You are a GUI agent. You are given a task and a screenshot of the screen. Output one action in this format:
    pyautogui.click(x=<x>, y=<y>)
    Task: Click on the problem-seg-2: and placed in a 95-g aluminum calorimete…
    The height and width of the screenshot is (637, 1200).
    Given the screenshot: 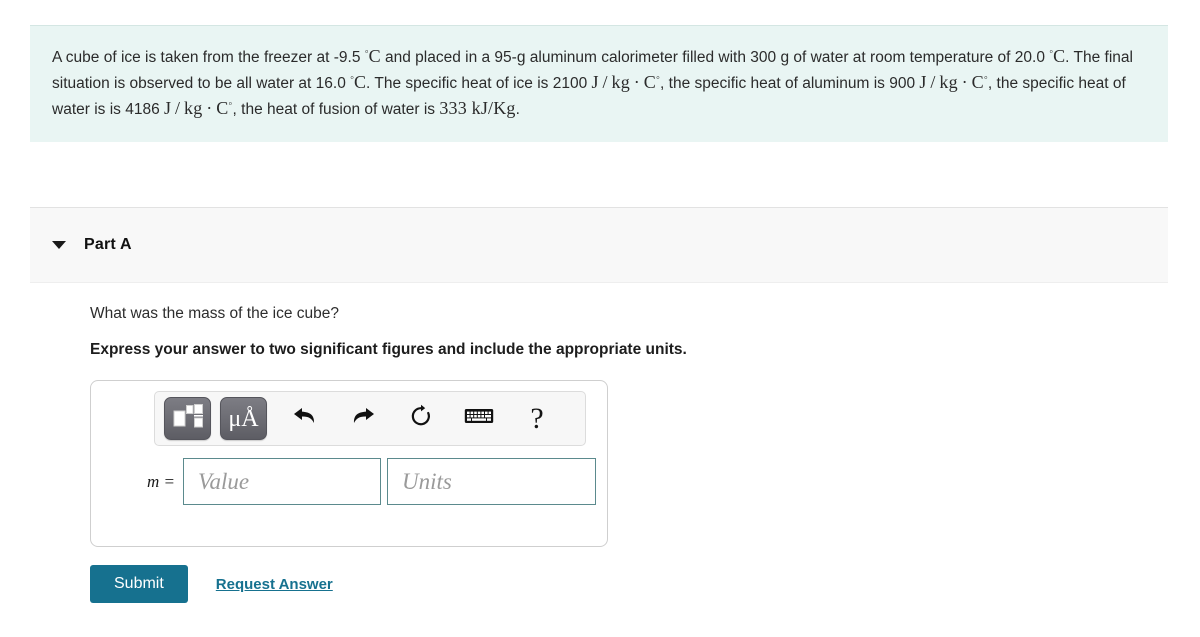 What is the action you would take?
    pyautogui.click(x=715, y=57)
    